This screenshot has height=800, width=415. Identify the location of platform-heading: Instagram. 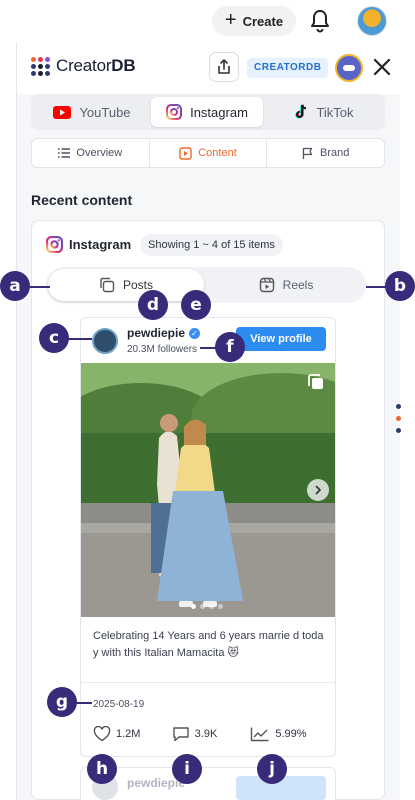
(88, 244).